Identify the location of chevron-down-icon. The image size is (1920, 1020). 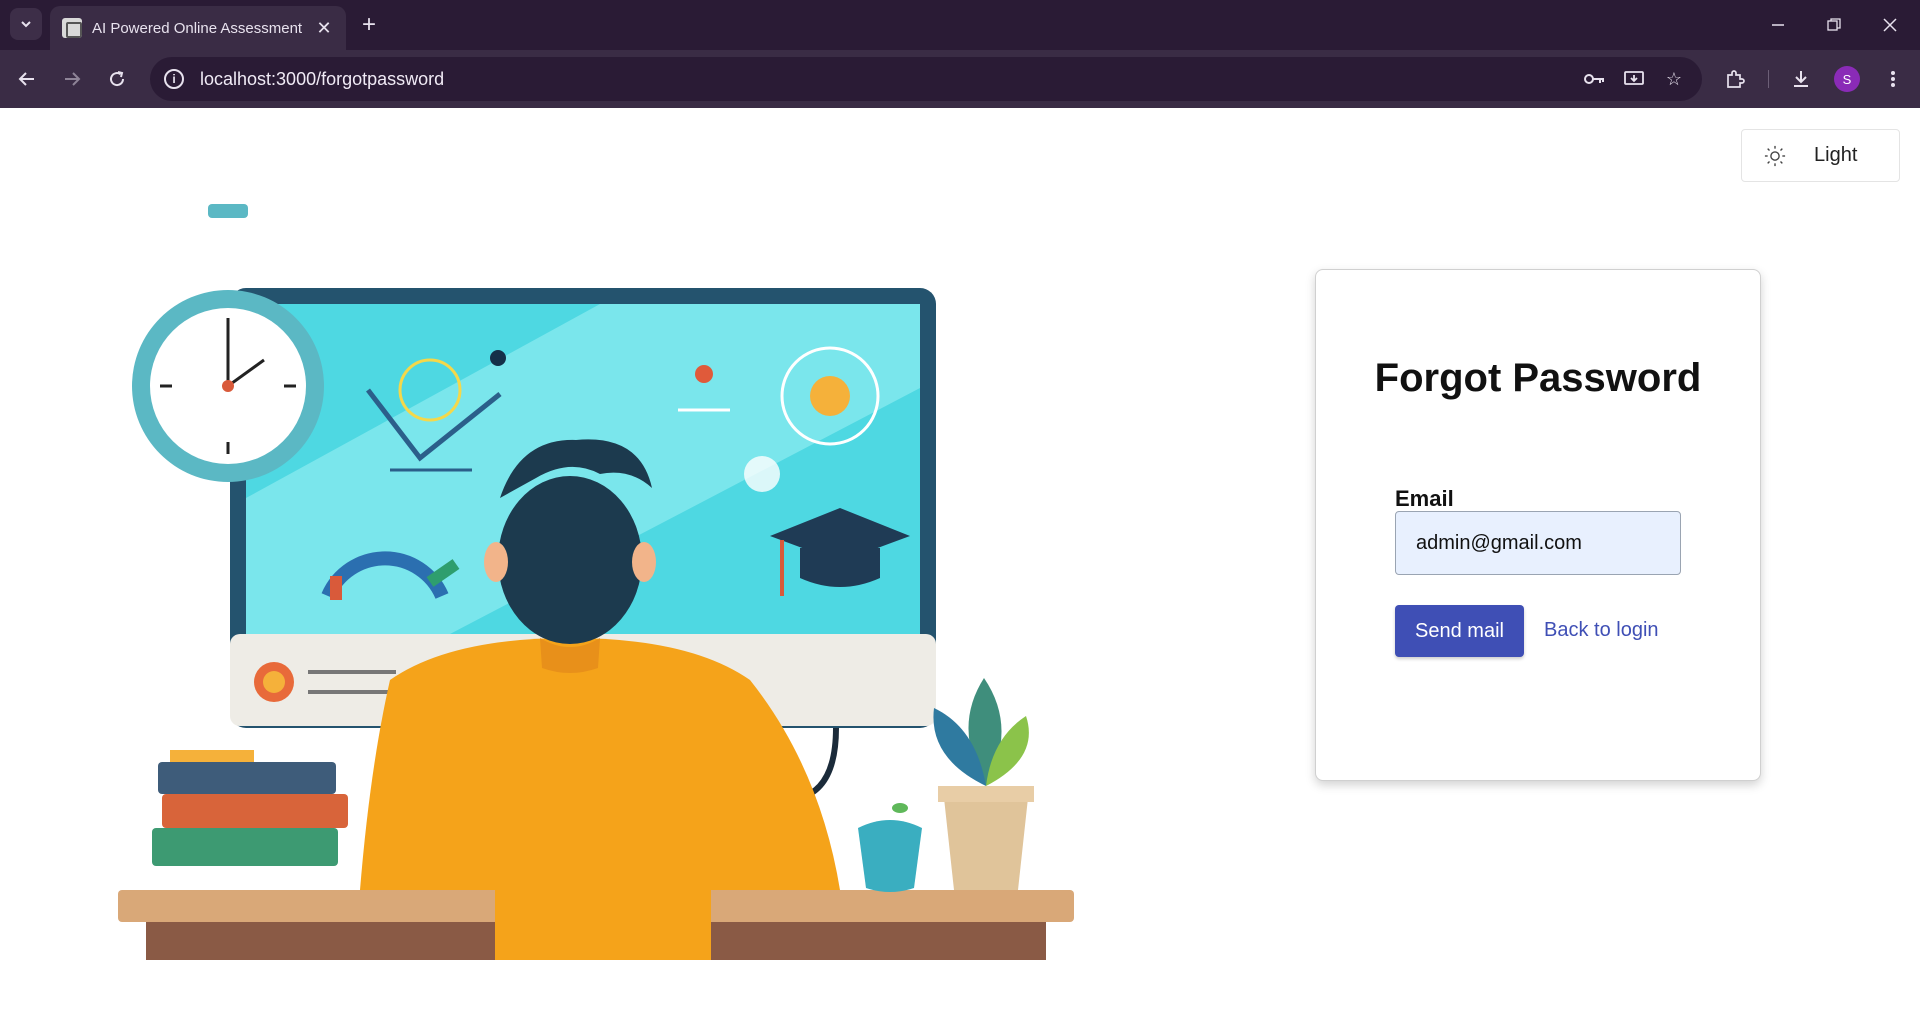
(26, 24).